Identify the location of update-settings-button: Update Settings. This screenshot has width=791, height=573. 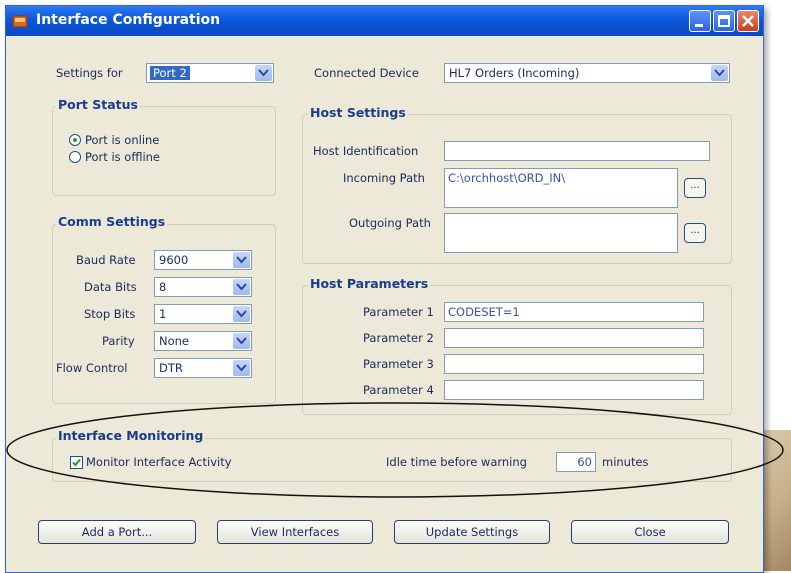
(472, 532).